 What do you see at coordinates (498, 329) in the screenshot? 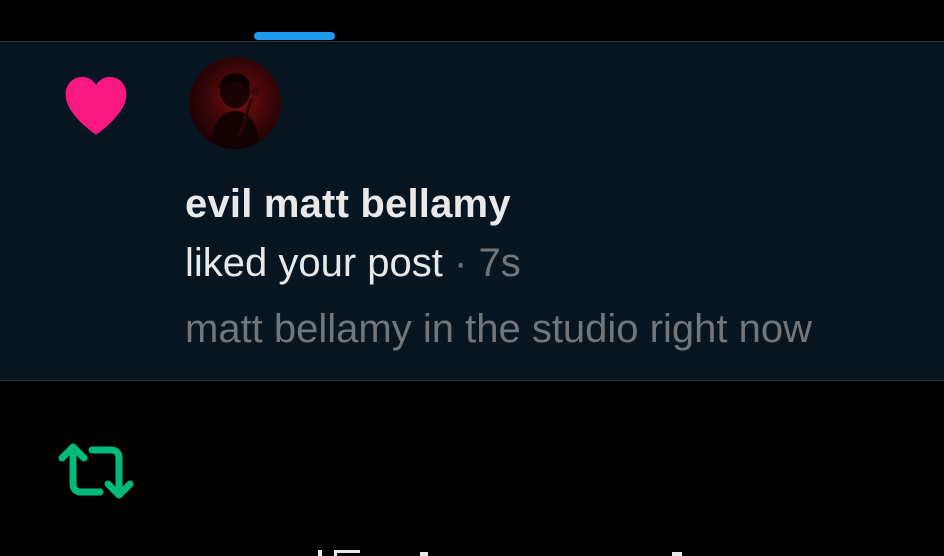
I see `post-preview-text: matt bellamy in the studio right now` at bounding box center [498, 329].